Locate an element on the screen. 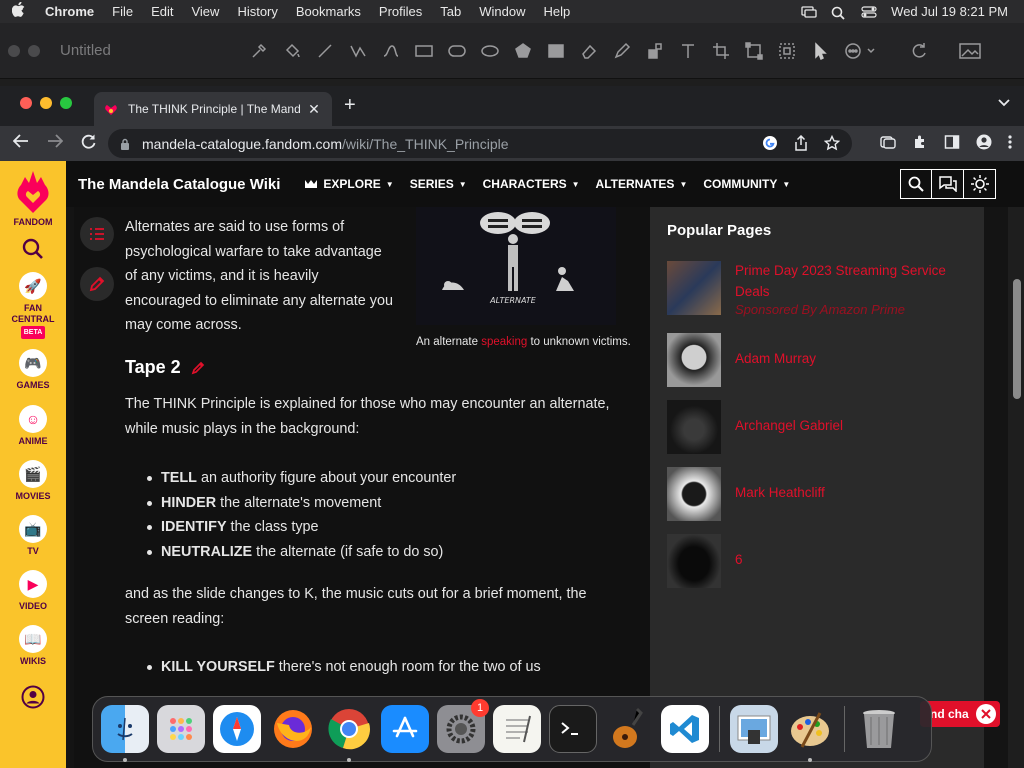  table-of-contents-button is located at coordinates (97, 234).